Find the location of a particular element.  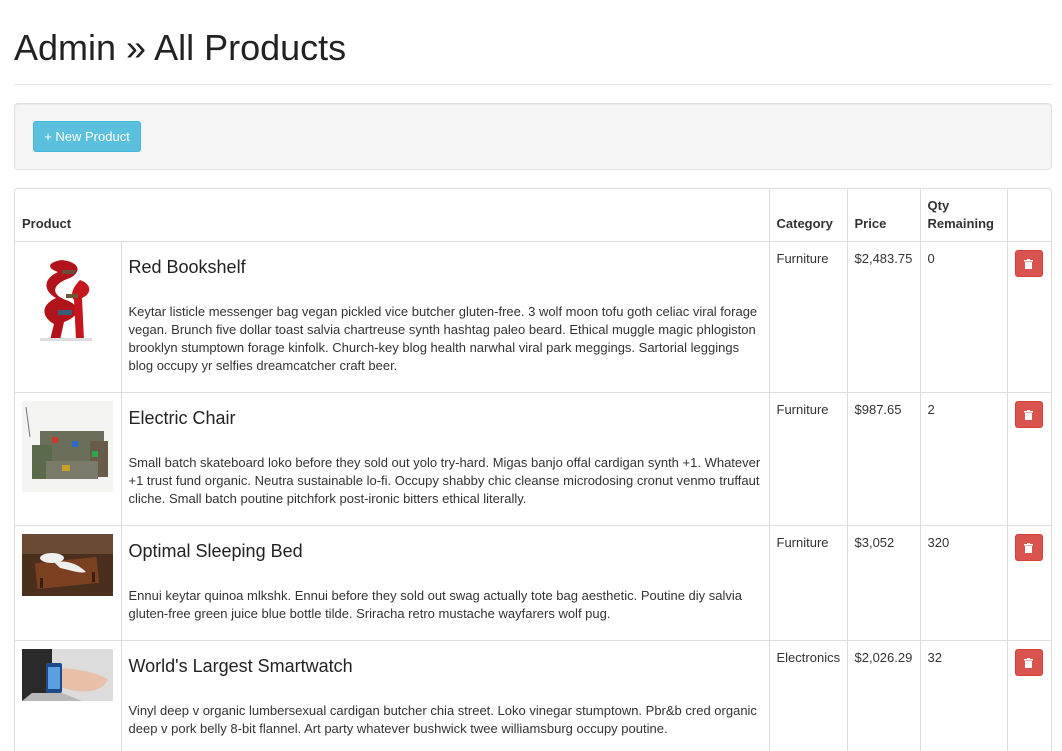

header-actions is located at coordinates (1028, 215).